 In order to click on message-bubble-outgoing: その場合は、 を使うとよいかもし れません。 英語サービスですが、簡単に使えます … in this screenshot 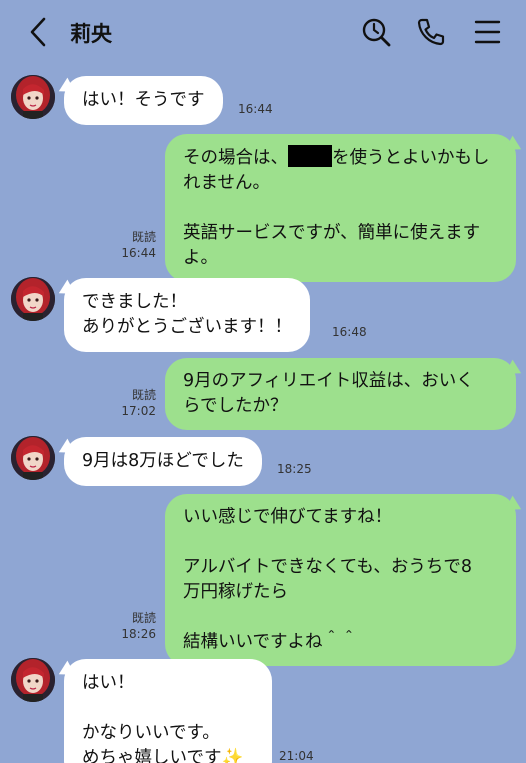, I will do `click(340, 208)`.